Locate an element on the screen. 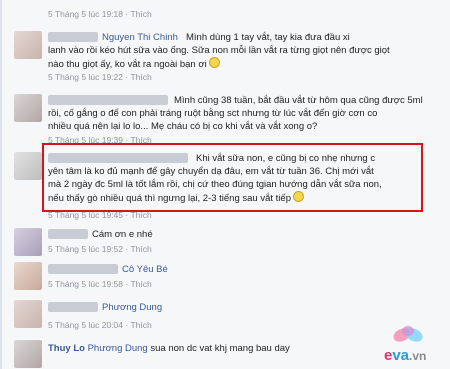 This screenshot has width=450, height=369. commenter-name: Thuy Lo is located at coordinates (66, 348).